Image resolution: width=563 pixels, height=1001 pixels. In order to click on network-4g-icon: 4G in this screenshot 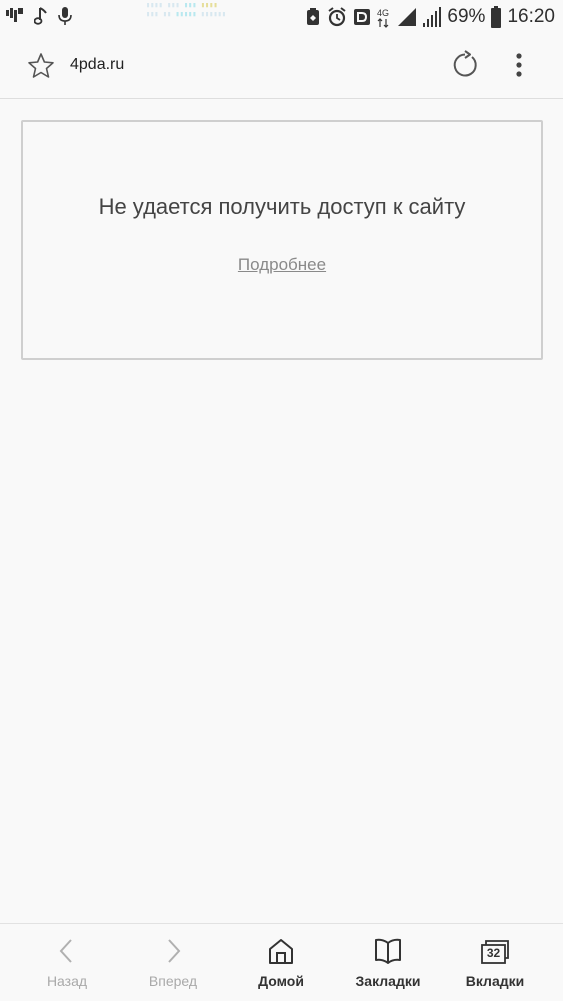, I will do `click(384, 17)`.